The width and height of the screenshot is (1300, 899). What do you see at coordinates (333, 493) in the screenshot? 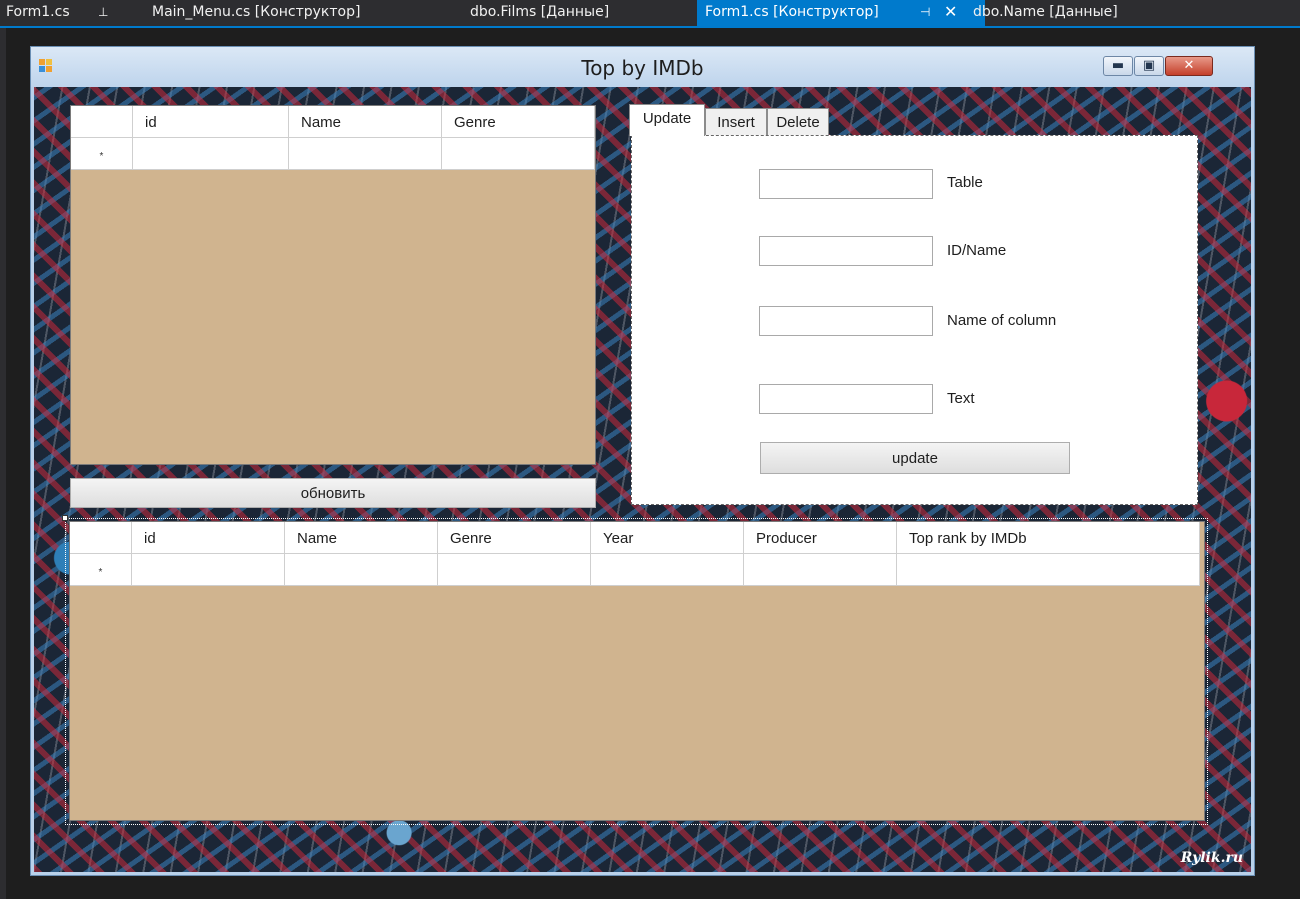
I see `refresh-button: обновить` at bounding box center [333, 493].